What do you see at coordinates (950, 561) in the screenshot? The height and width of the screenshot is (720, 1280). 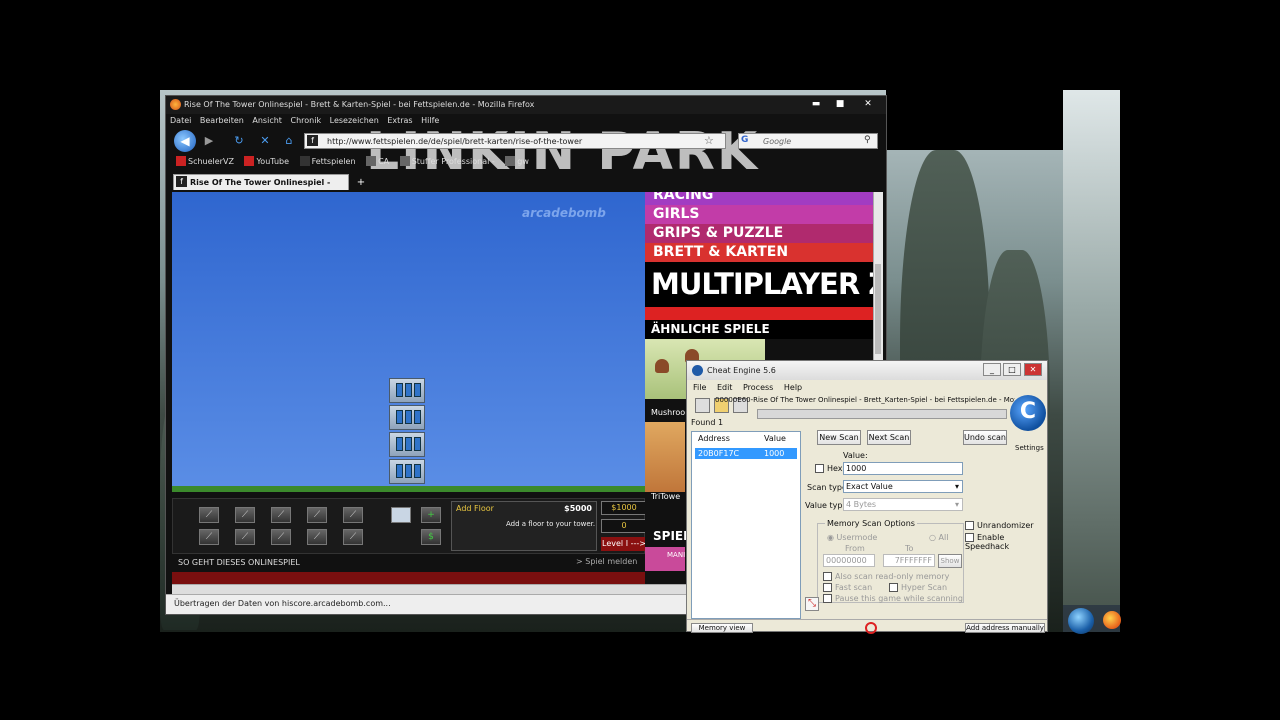 I see `show-button: Show` at bounding box center [950, 561].